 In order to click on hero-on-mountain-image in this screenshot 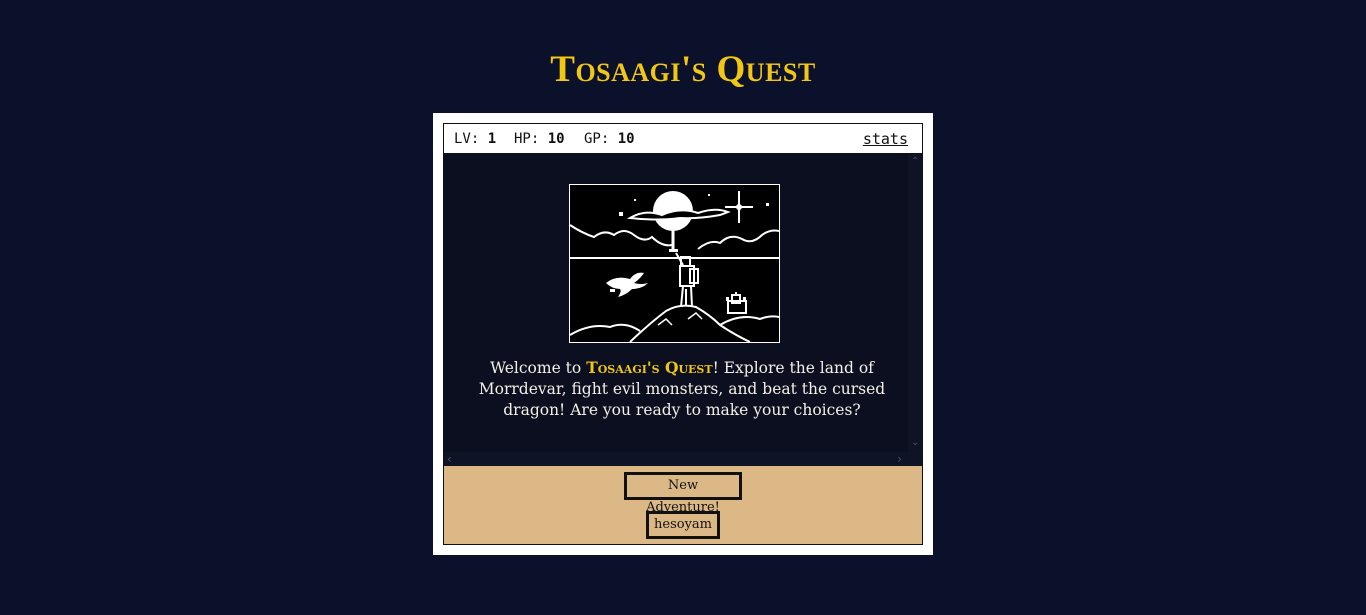, I will do `click(674, 263)`.